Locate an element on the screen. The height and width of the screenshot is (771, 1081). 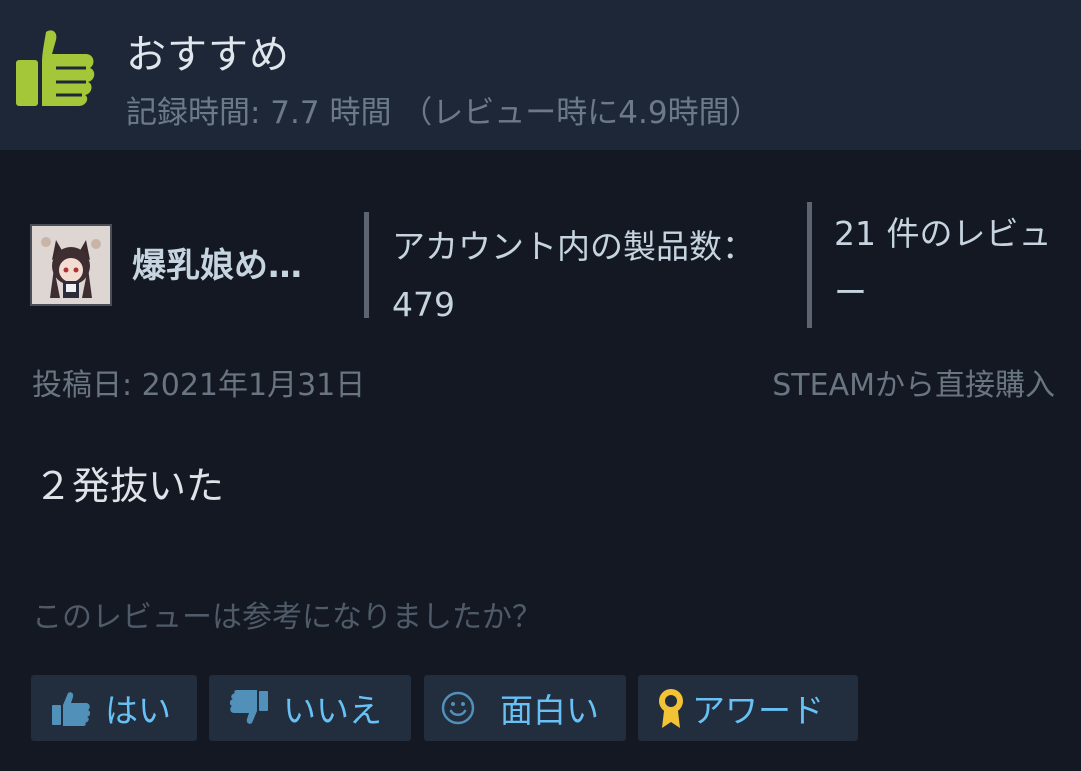
recommendation-label: おすすめ is located at coordinates (208, 55).